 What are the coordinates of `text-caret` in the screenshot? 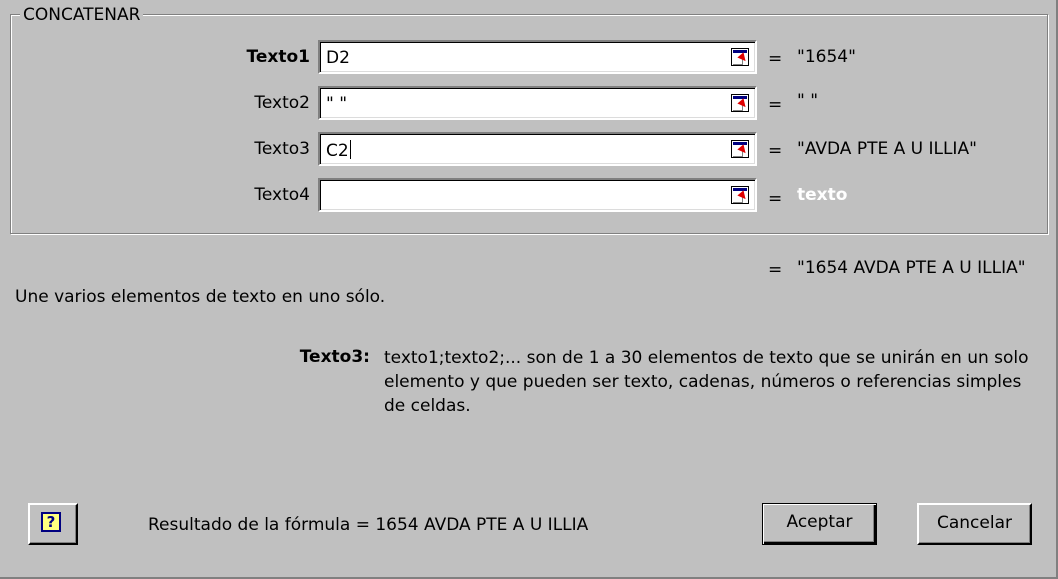 It's located at (350, 149).